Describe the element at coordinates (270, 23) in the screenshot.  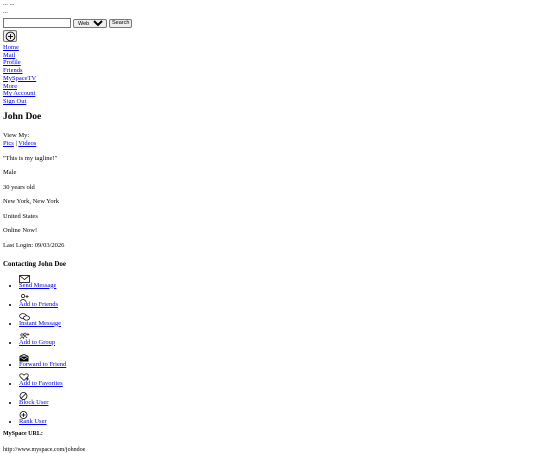
I see `search-bar: Web Search` at that location.